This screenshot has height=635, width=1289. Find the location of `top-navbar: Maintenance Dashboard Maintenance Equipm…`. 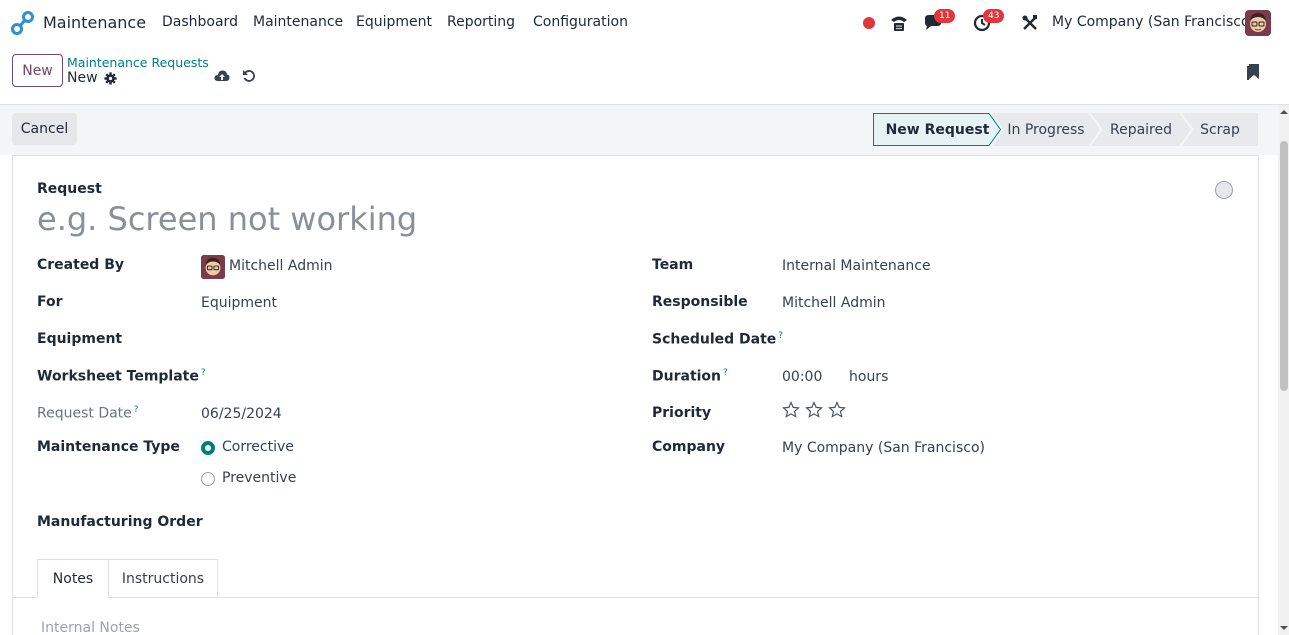

top-navbar: Maintenance Dashboard Maintenance Equipm… is located at coordinates (644, 23).